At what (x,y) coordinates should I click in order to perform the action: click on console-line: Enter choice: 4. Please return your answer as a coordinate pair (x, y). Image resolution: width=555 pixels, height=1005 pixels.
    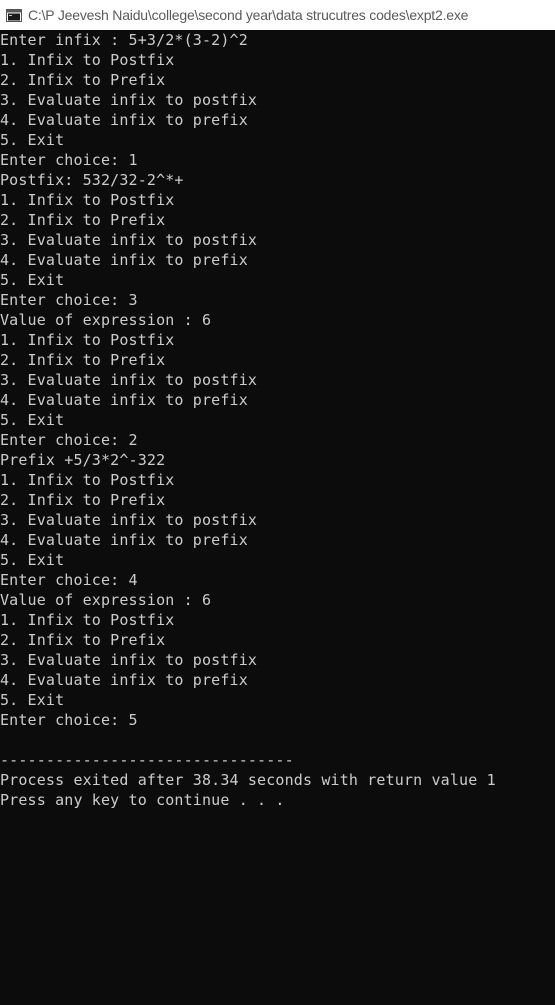
    Looking at the image, I should click on (69, 580).